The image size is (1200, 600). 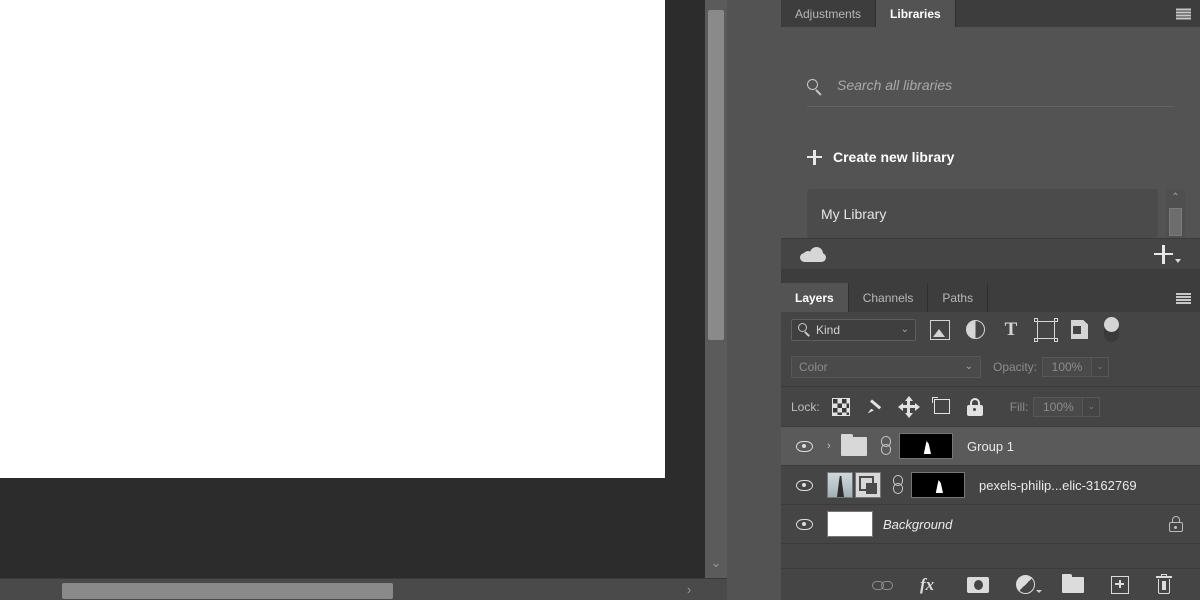 I want to click on lock-image-pixels-icon, so click(x=875, y=407).